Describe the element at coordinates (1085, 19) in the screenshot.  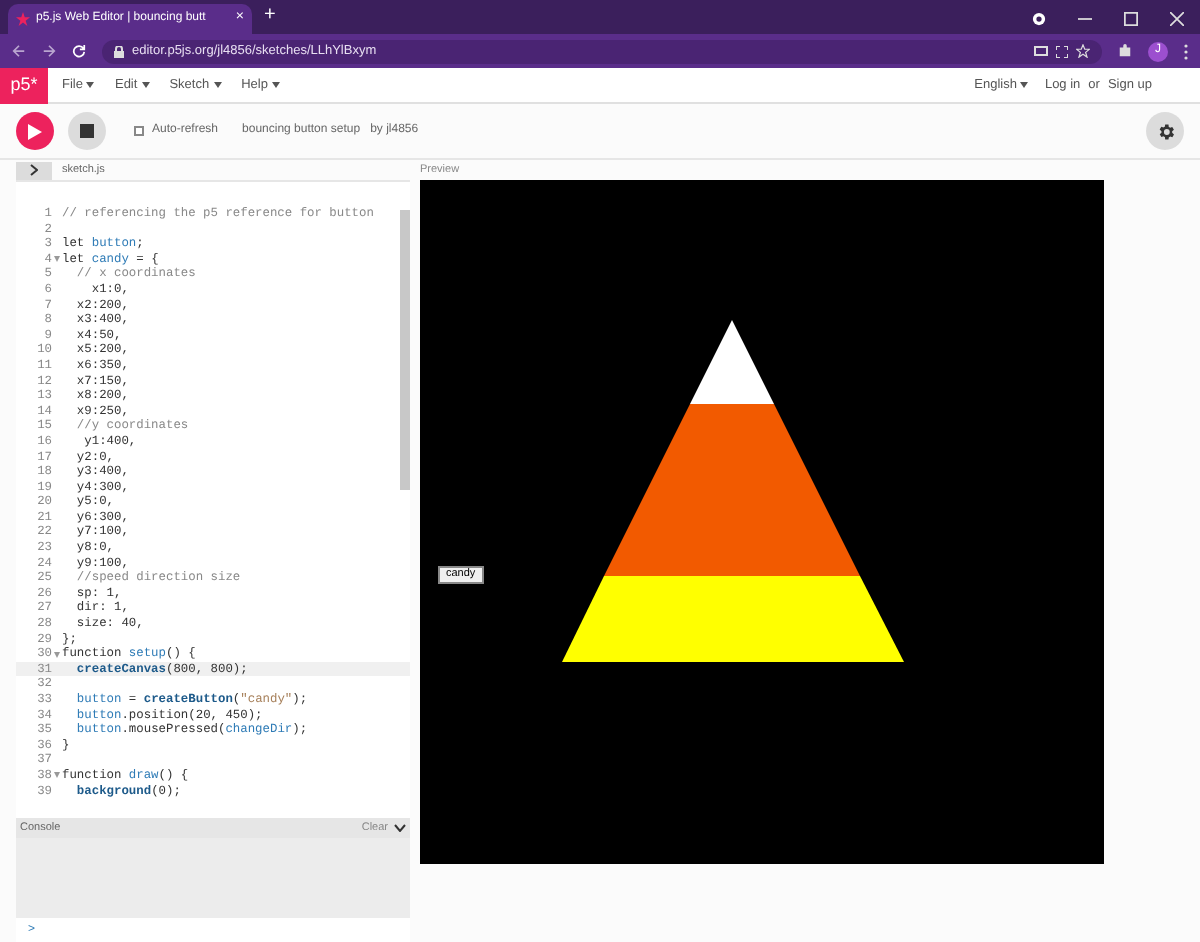
I see `minimize-icon` at that location.